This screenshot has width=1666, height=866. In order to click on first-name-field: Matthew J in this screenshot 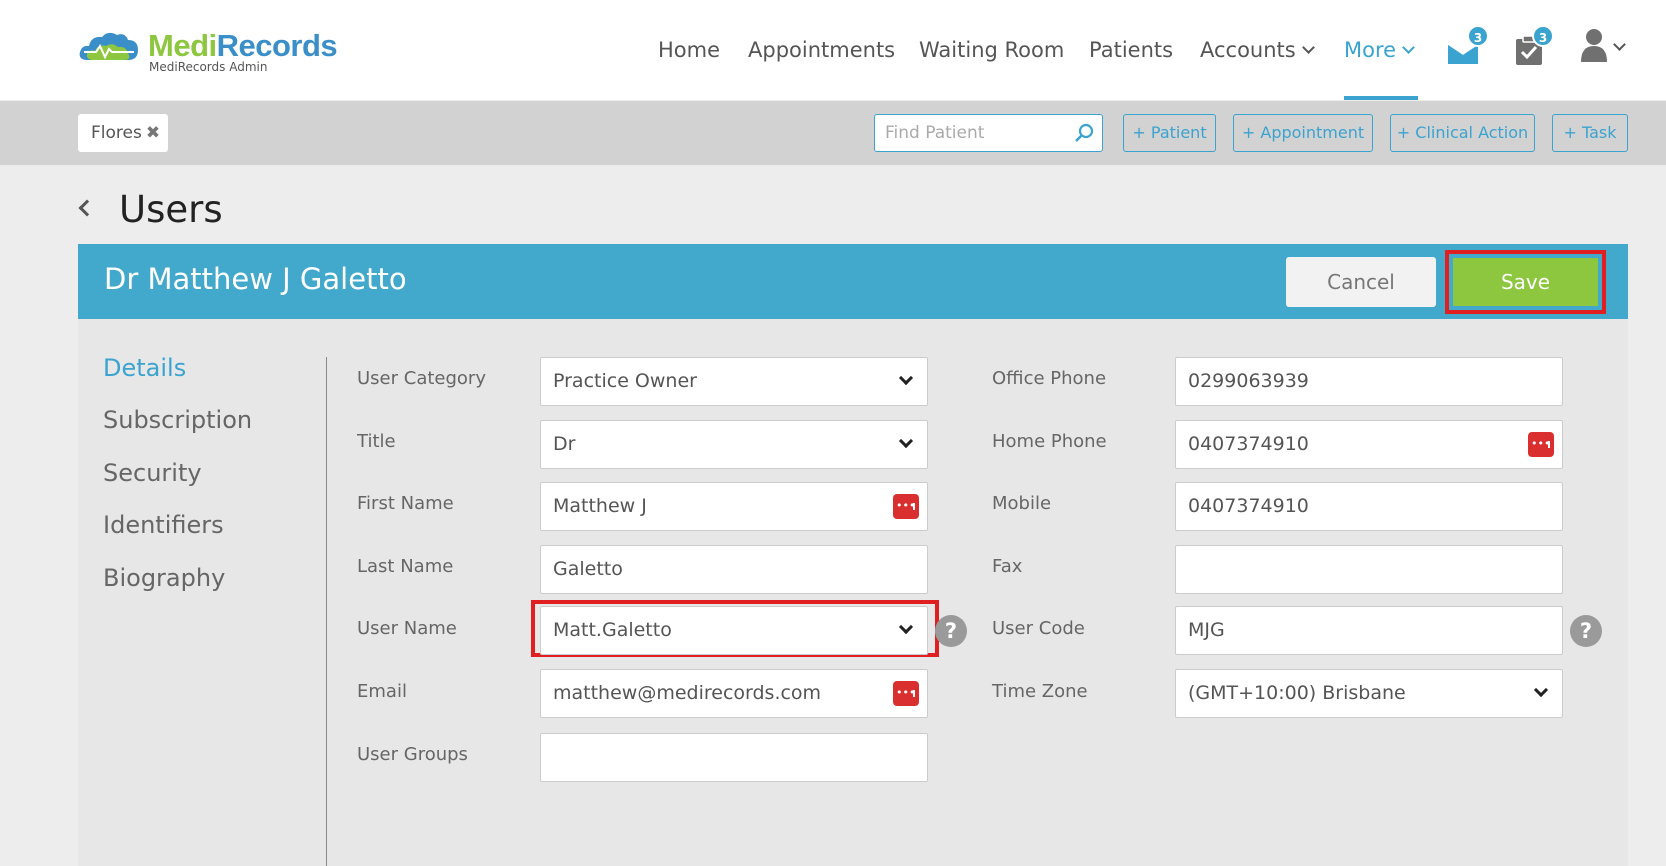, I will do `click(734, 506)`.